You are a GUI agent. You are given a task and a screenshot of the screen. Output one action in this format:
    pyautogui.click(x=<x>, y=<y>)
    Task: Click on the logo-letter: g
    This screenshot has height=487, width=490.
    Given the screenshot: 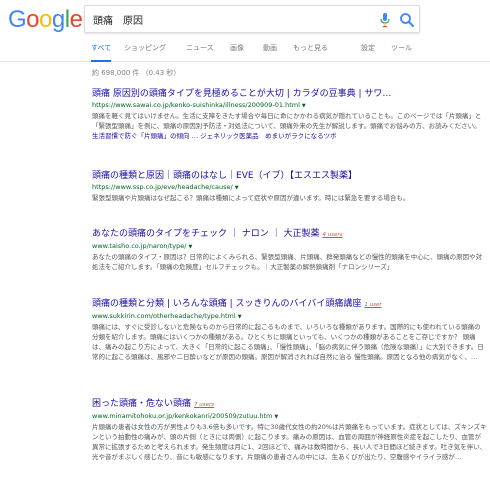 What is the action you would take?
    pyautogui.click(x=58, y=19)
    